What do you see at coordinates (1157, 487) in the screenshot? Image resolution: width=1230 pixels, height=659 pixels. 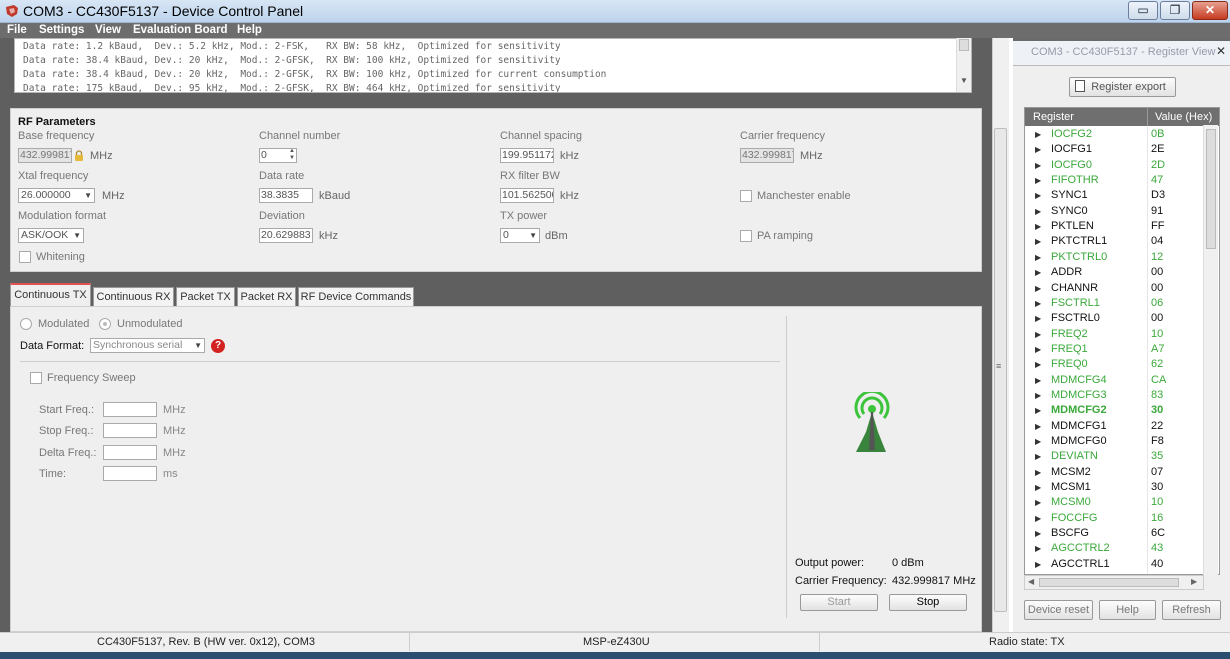 I see `register-value: 30` at bounding box center [1157, 487].